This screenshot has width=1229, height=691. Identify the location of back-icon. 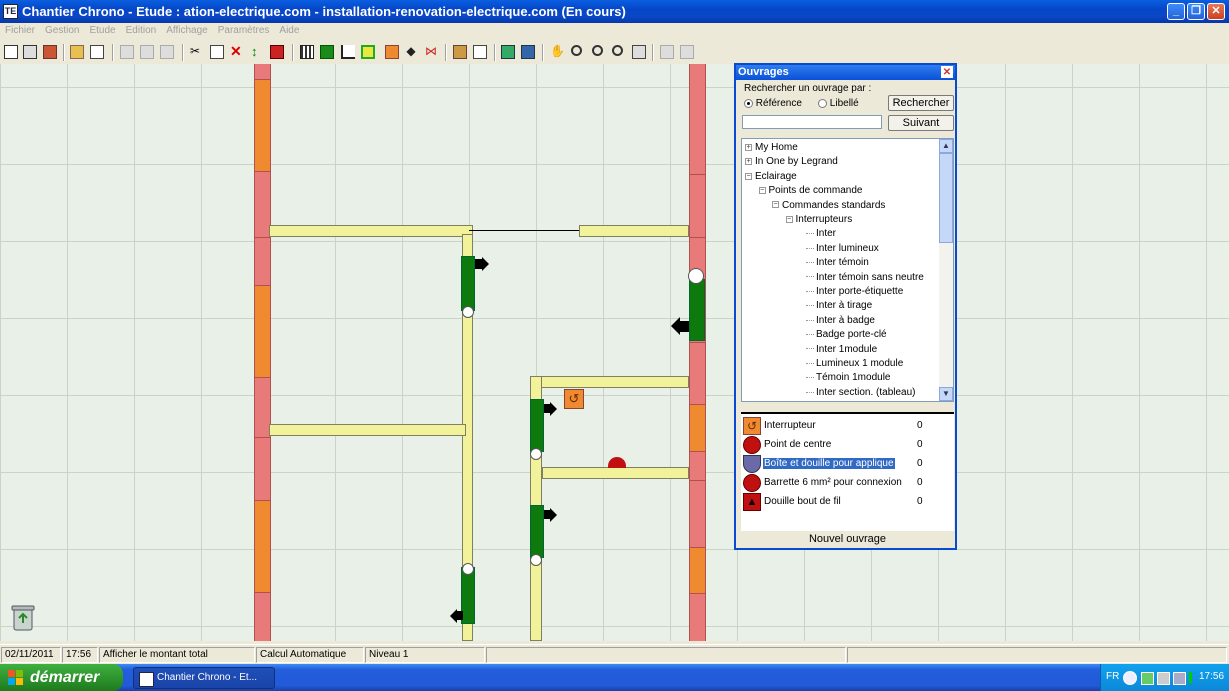
(1130, 678).